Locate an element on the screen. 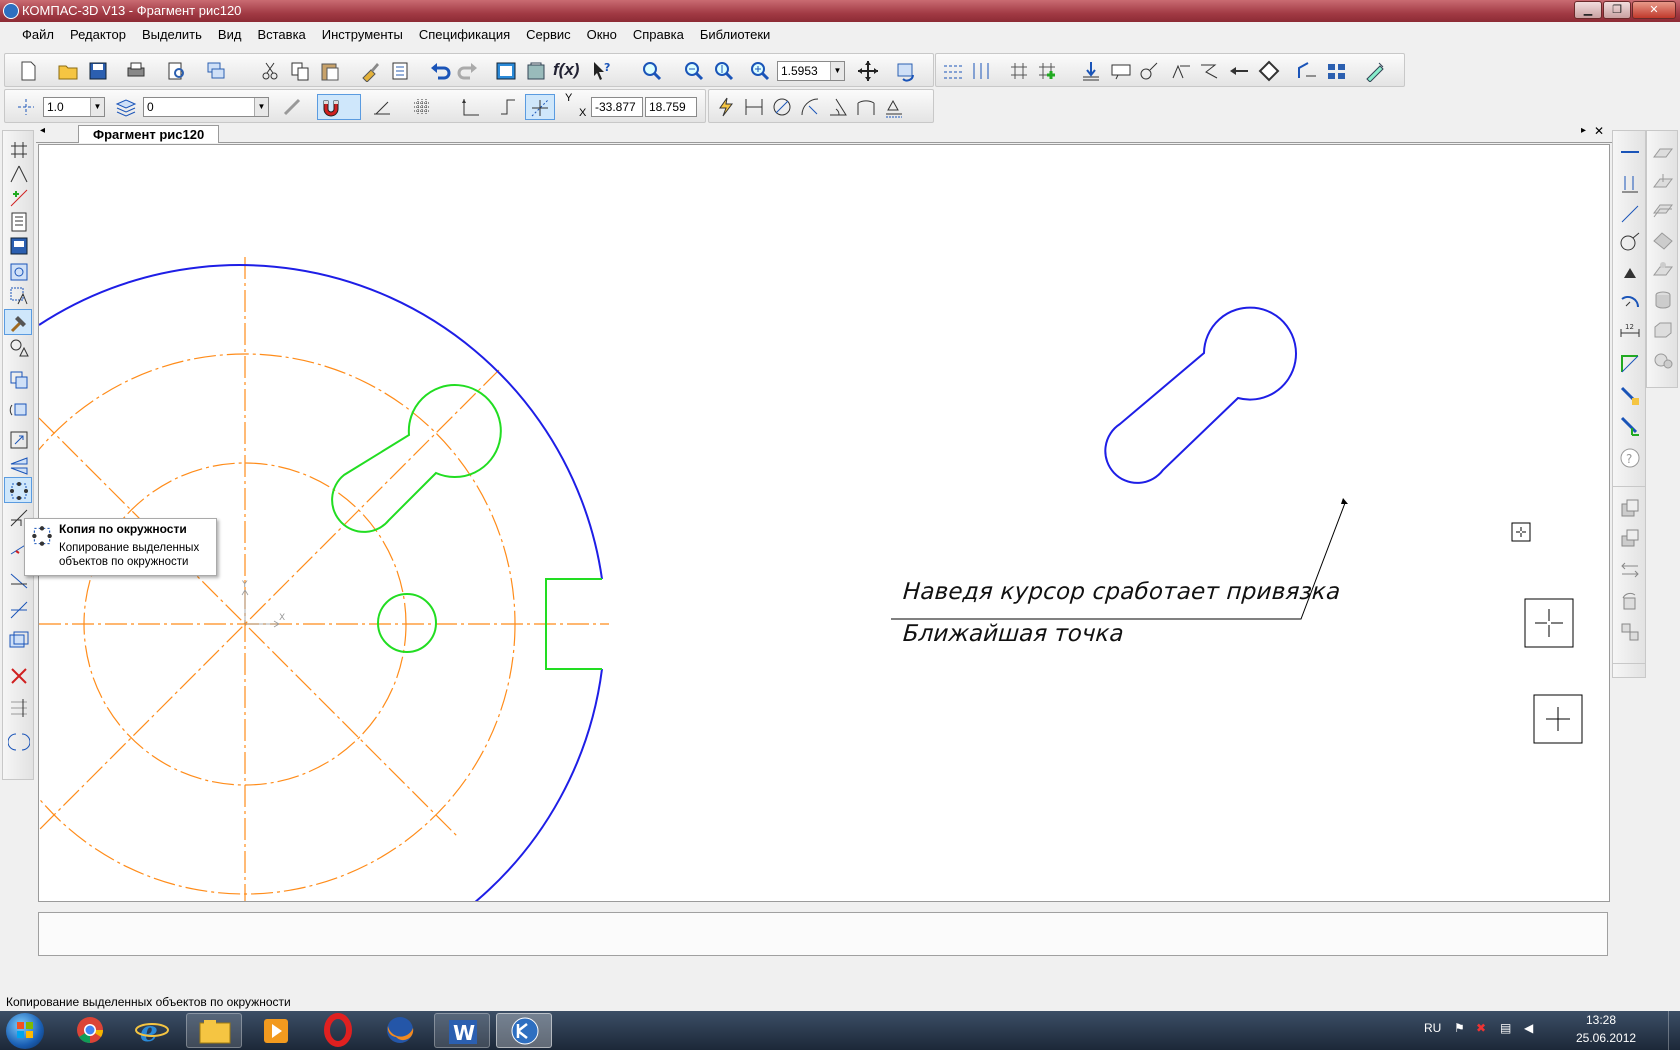 The image size is (1680, 1050). copy-icon is located at coordinates (300, 71).